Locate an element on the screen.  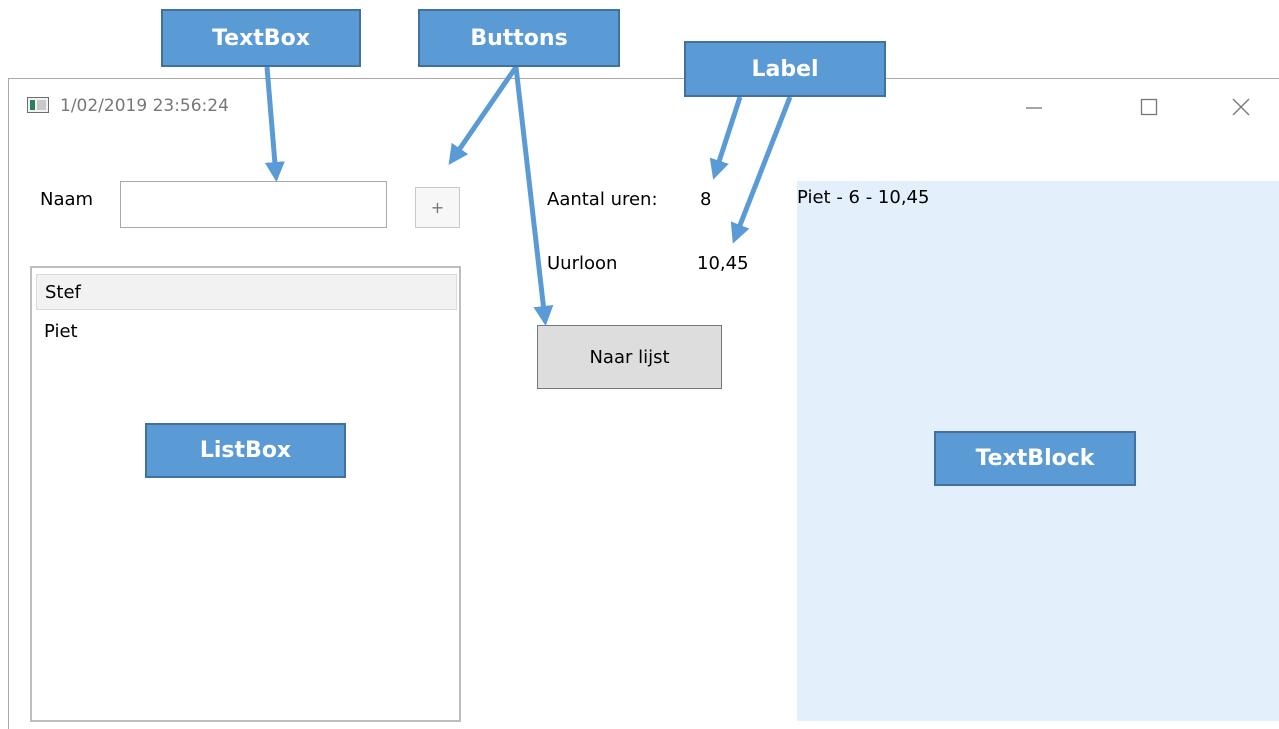
edge-marker is located at coordinates (5, 380).